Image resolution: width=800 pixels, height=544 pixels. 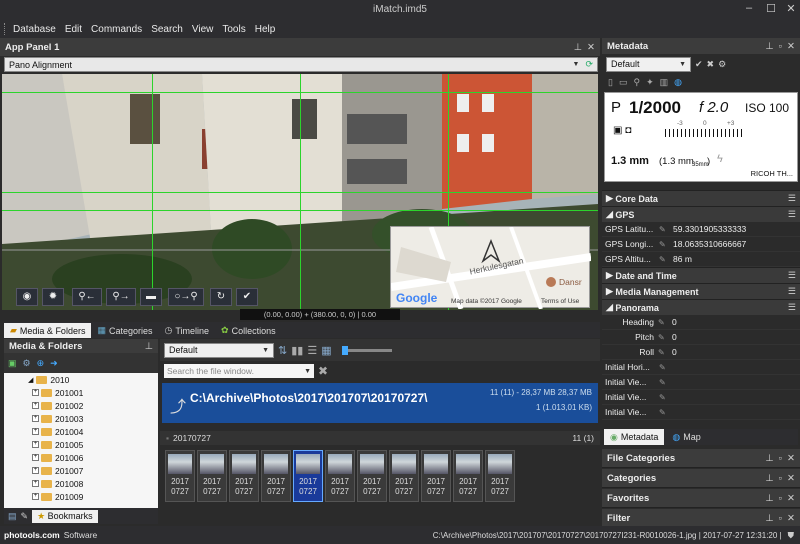 I want to click on gps-longitude-row: GPS Longi... ✎ 18.0635310666667, so click(x=701, y=244).